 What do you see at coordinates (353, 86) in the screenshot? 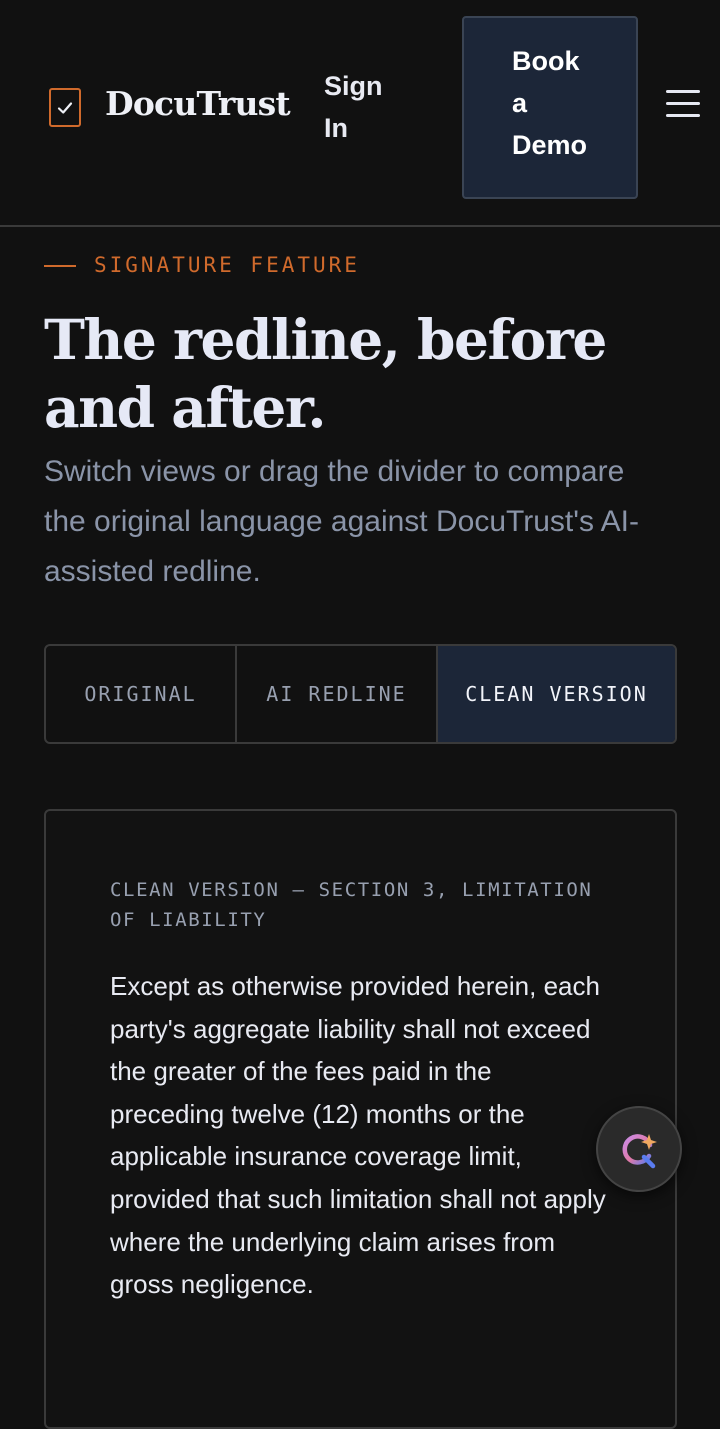
I see `sign-in-label-line1: Sign` at bounding box center [353, 86].